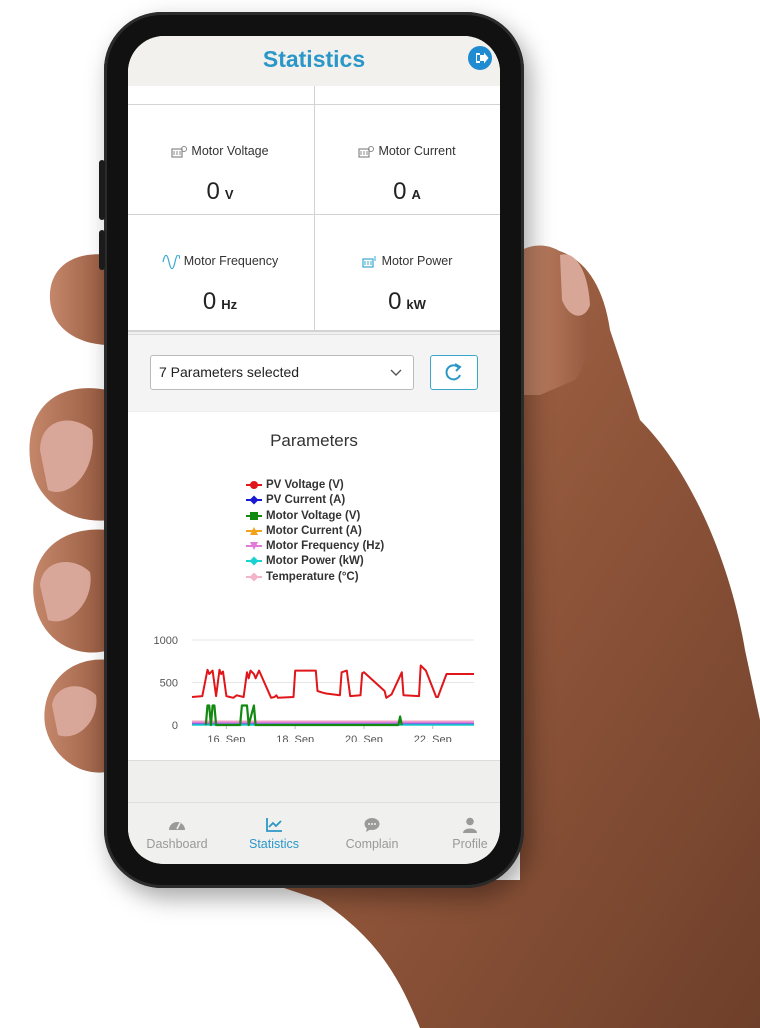  I want to click on x-tick-label: 16. Sep, so click(226, 738).